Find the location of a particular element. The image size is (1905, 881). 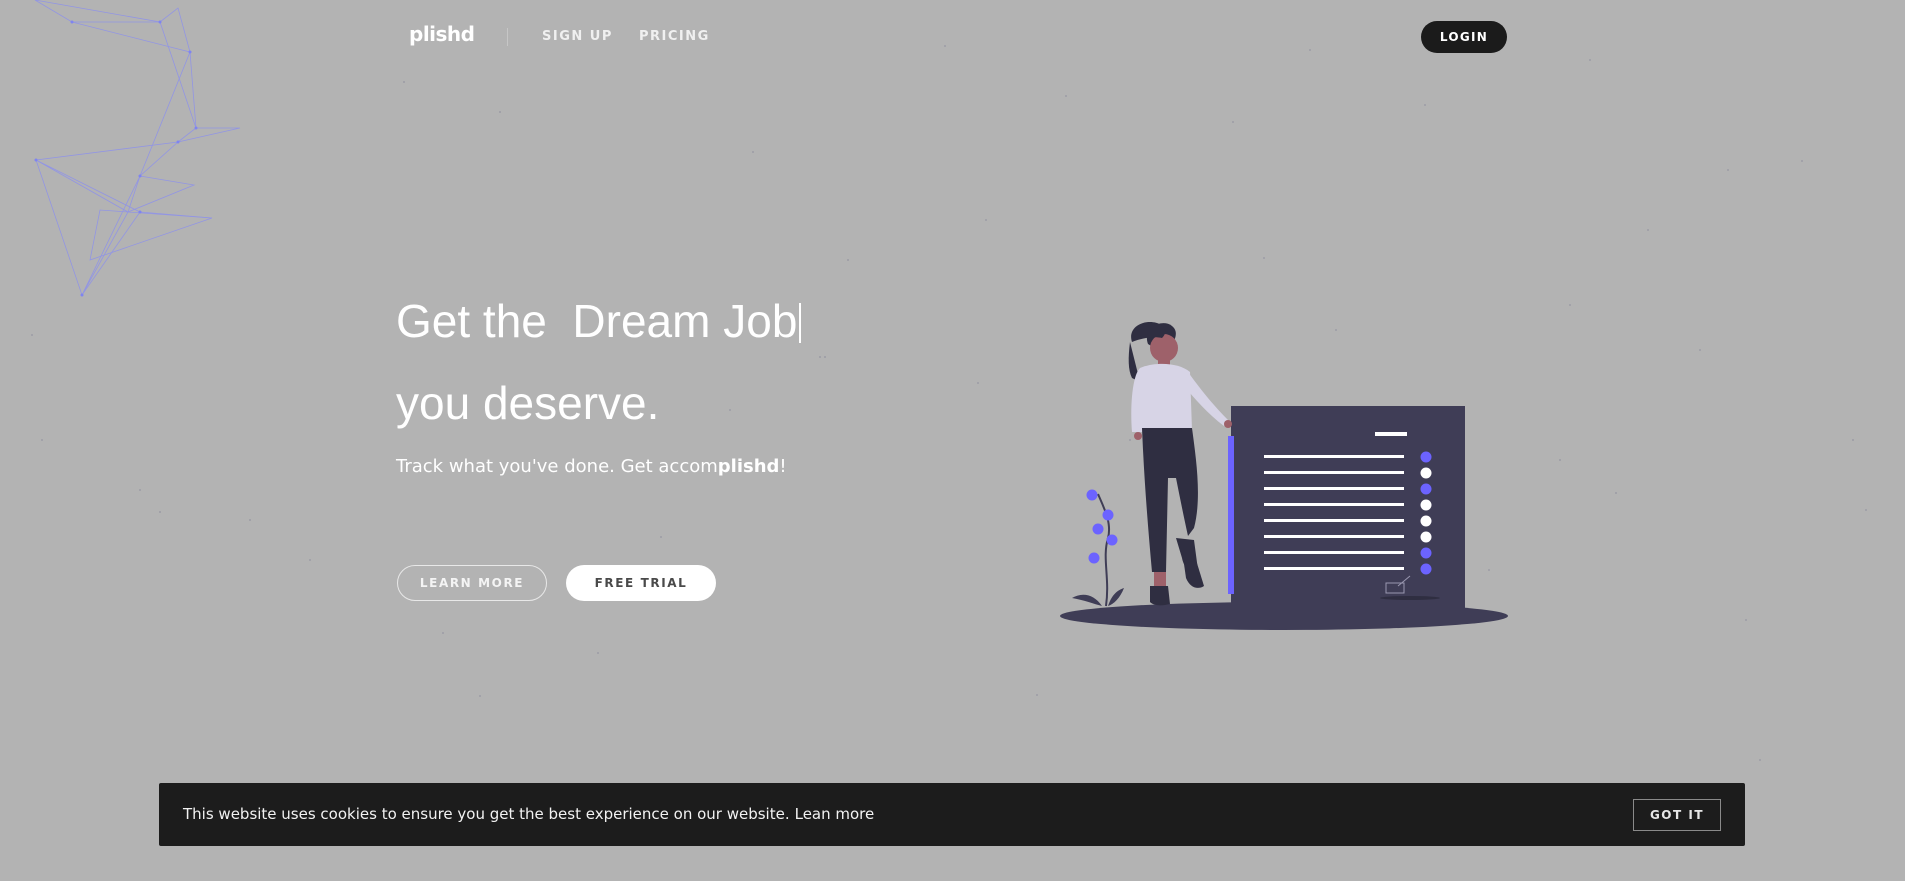

nav-link-pricing: PRICING is located at coordinates (674, 36).